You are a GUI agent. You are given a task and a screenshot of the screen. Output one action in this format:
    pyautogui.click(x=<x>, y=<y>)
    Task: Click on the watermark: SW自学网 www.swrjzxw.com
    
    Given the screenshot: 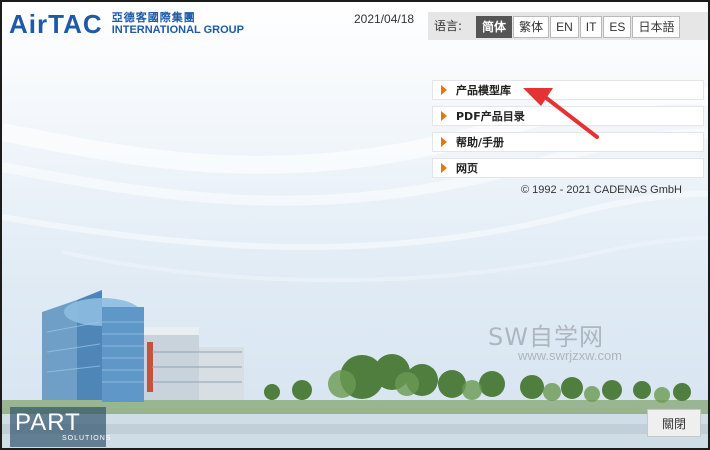 What is the action you would take?
    pyautogui.click(x=555, y=340)
    